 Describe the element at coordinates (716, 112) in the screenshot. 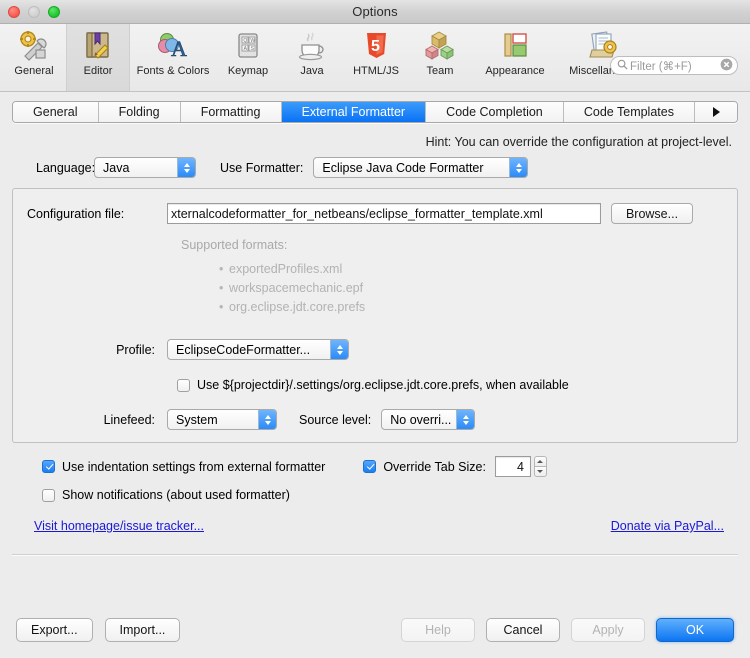

I see `tab-overflow-button` at that location.